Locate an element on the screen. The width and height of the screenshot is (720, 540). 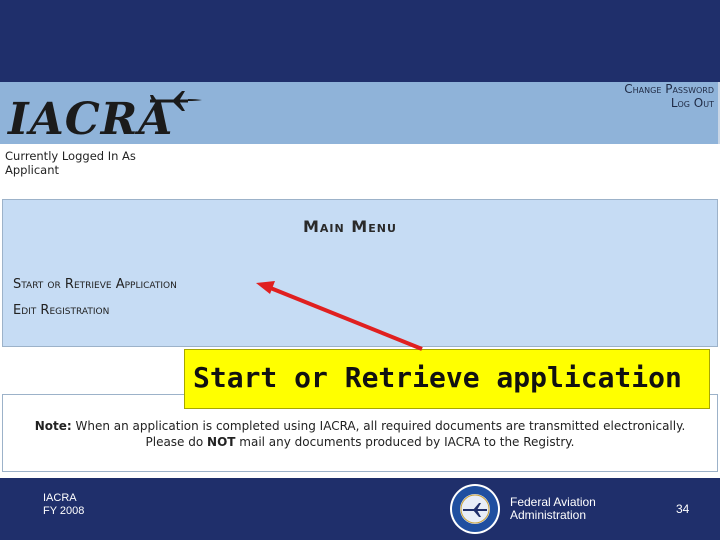
airplane-icon is located at coordinates (176, 101).